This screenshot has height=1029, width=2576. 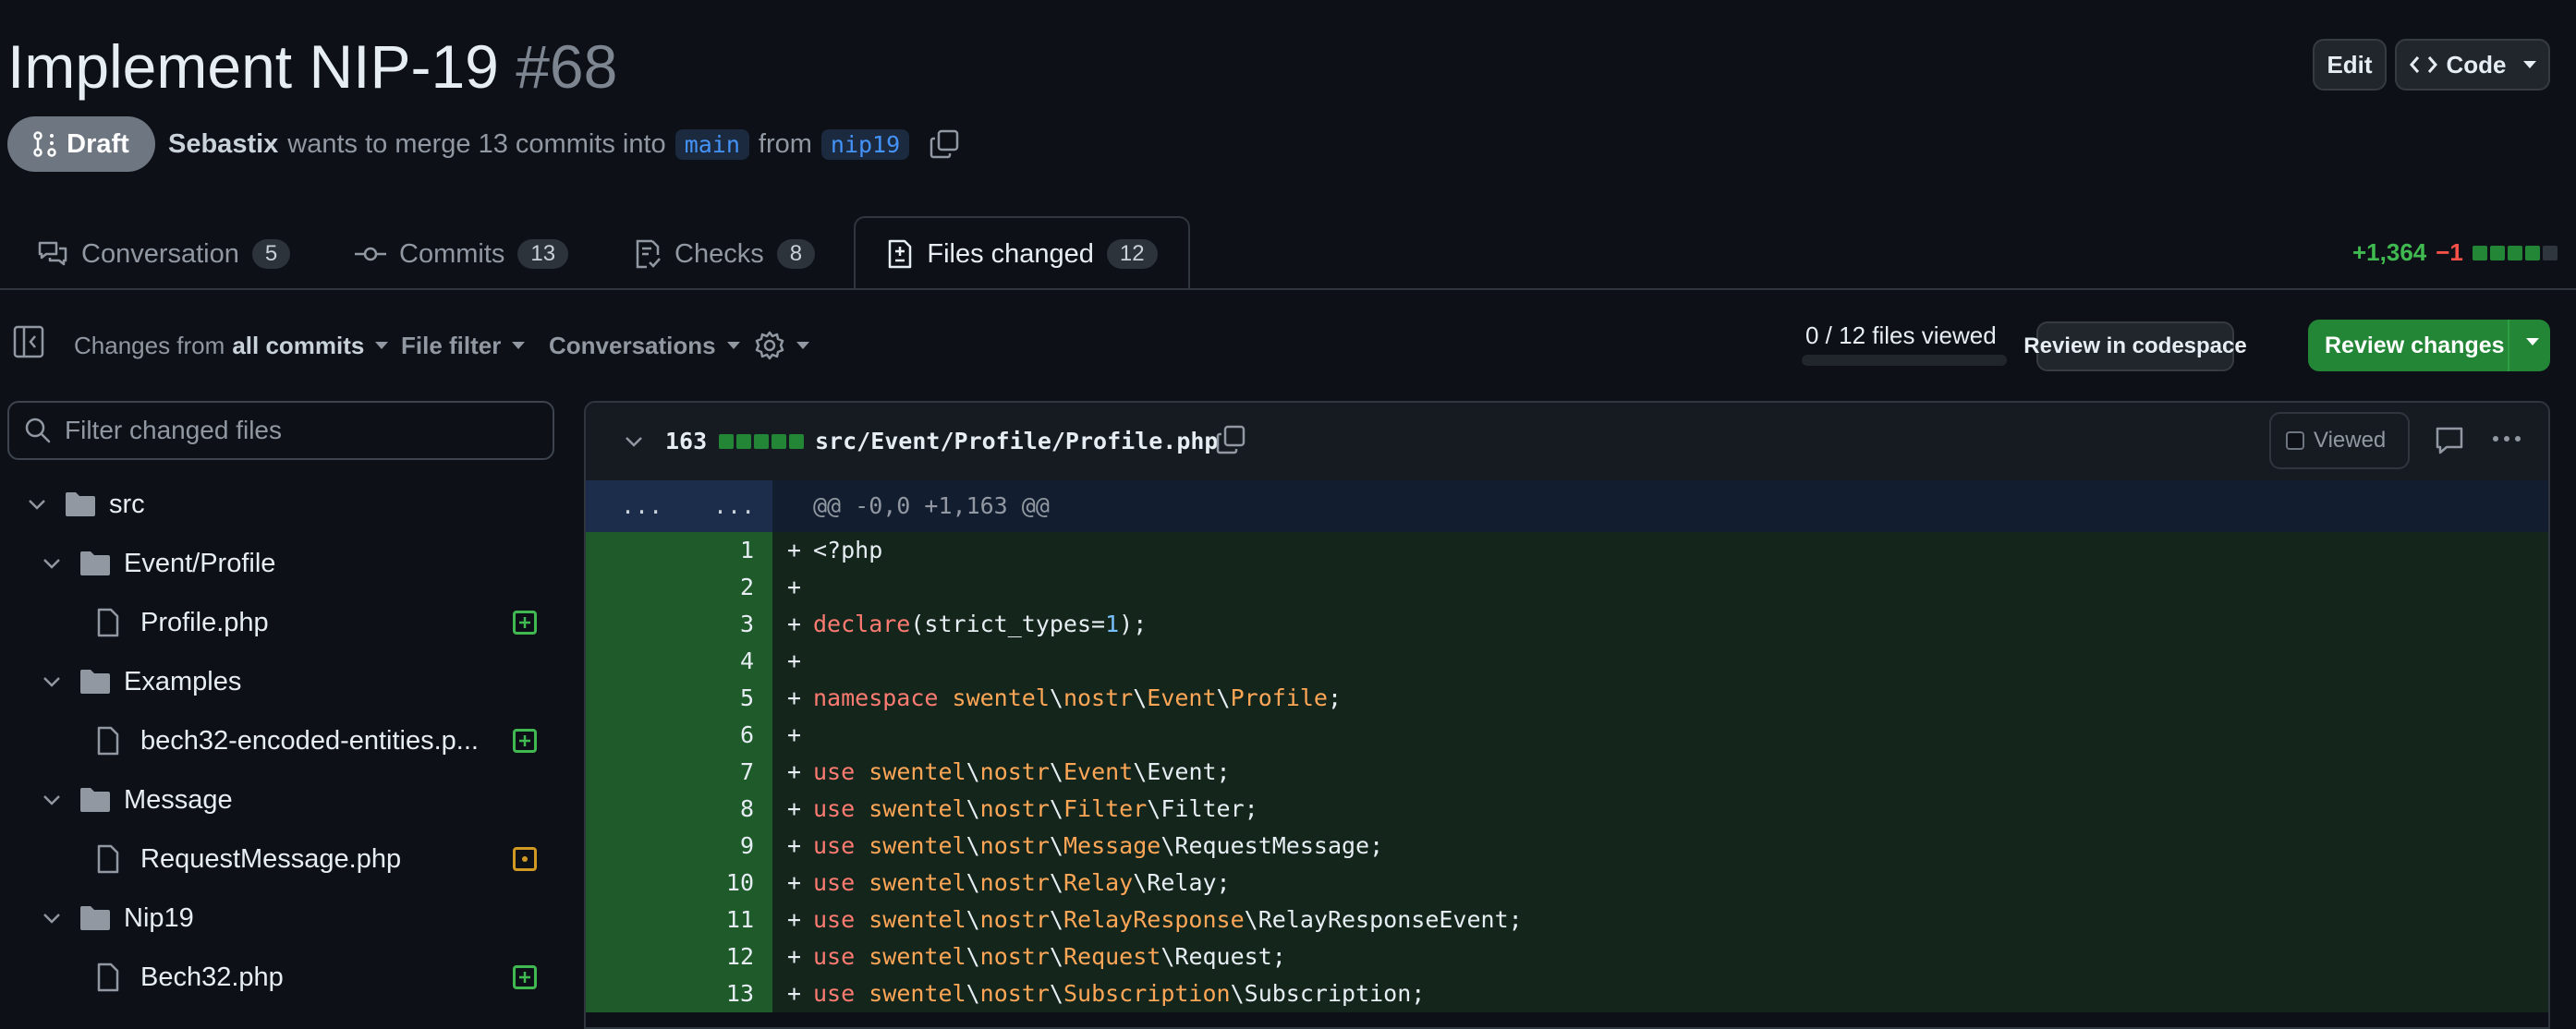 What do you see at coordinates (223, 144) in the screenshot?
I see `author-link: Sebastix` at bounding box center [223, 144].